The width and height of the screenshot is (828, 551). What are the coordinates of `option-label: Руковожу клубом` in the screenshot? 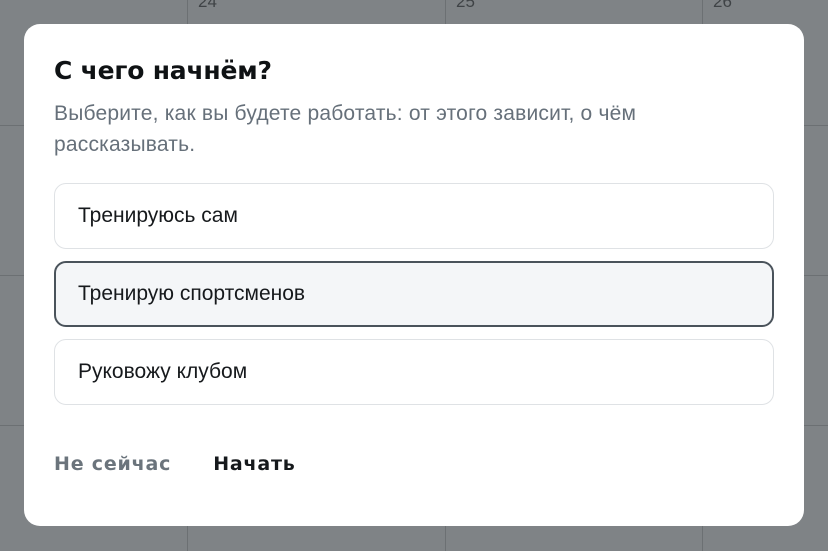 It's located at (163, 371).